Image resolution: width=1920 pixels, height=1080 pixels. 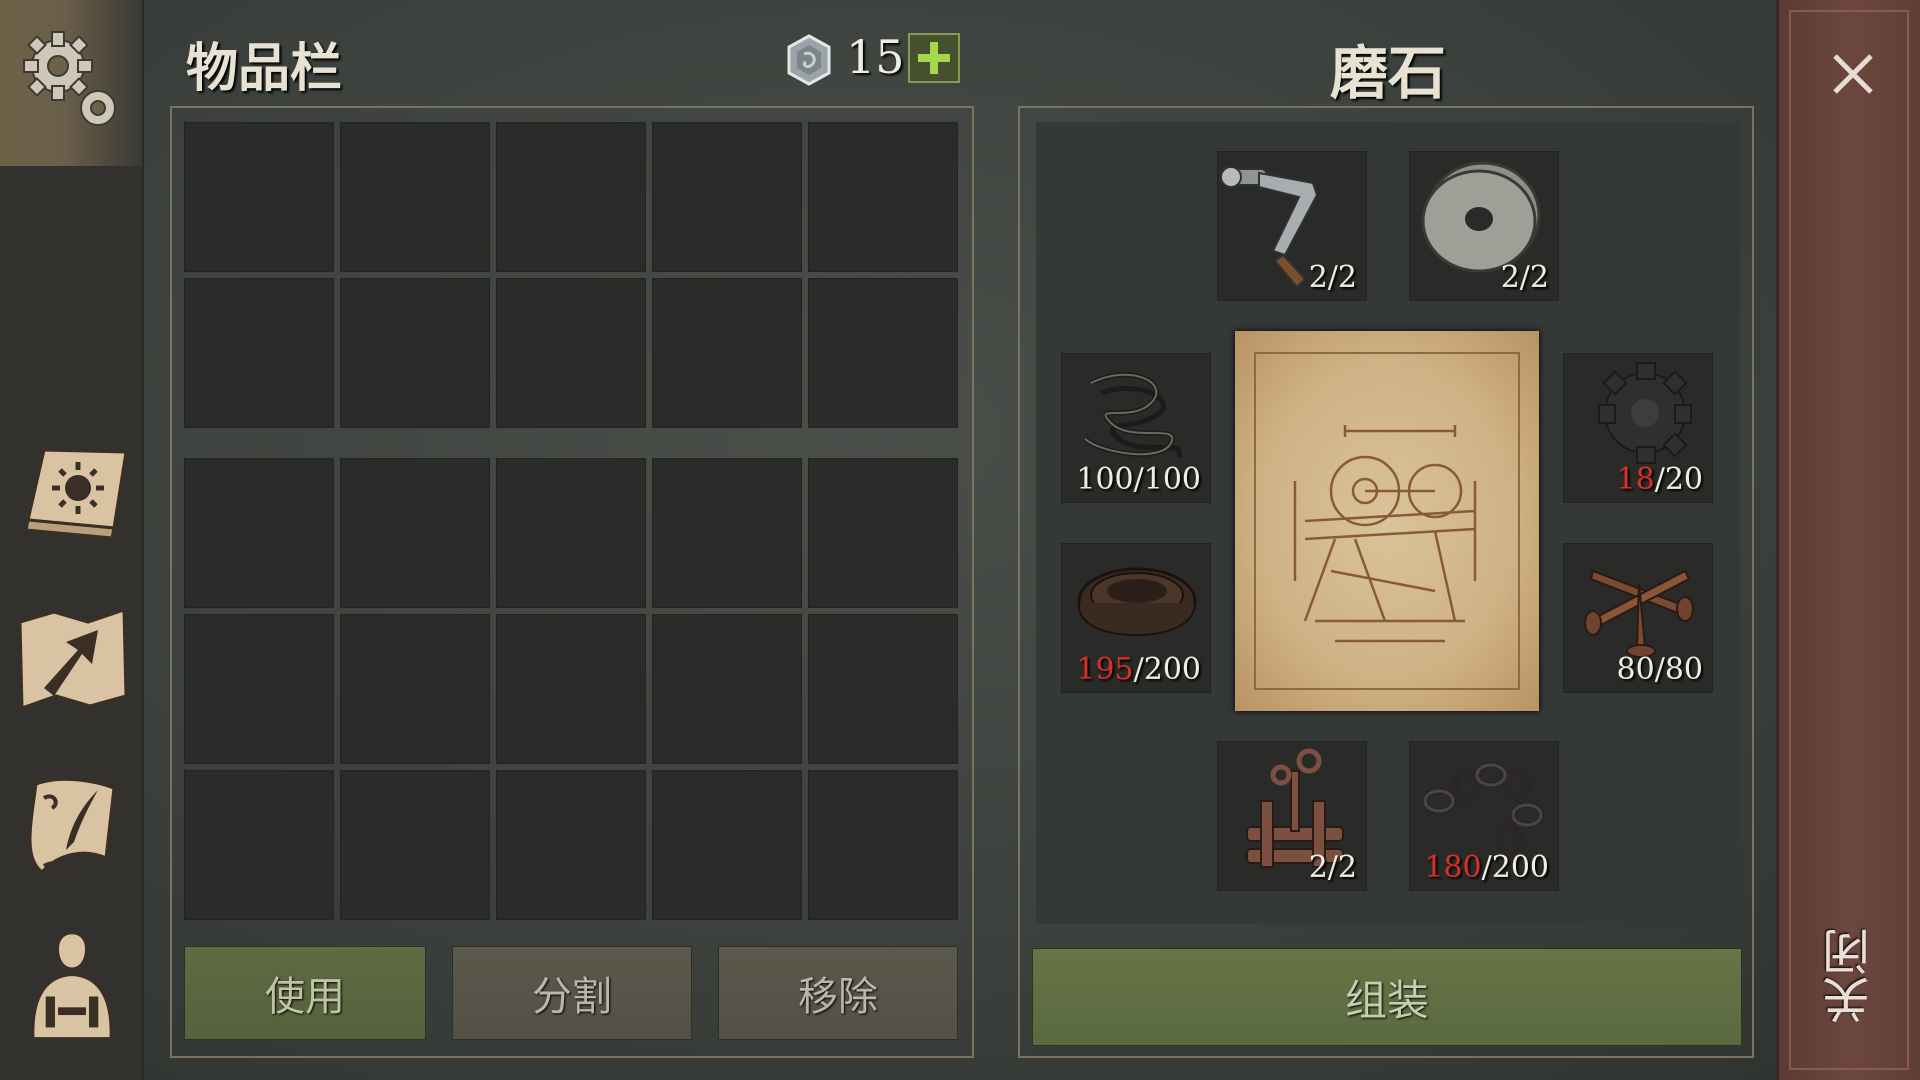 I want to click on close-icon, so click(x=1853, y=74).